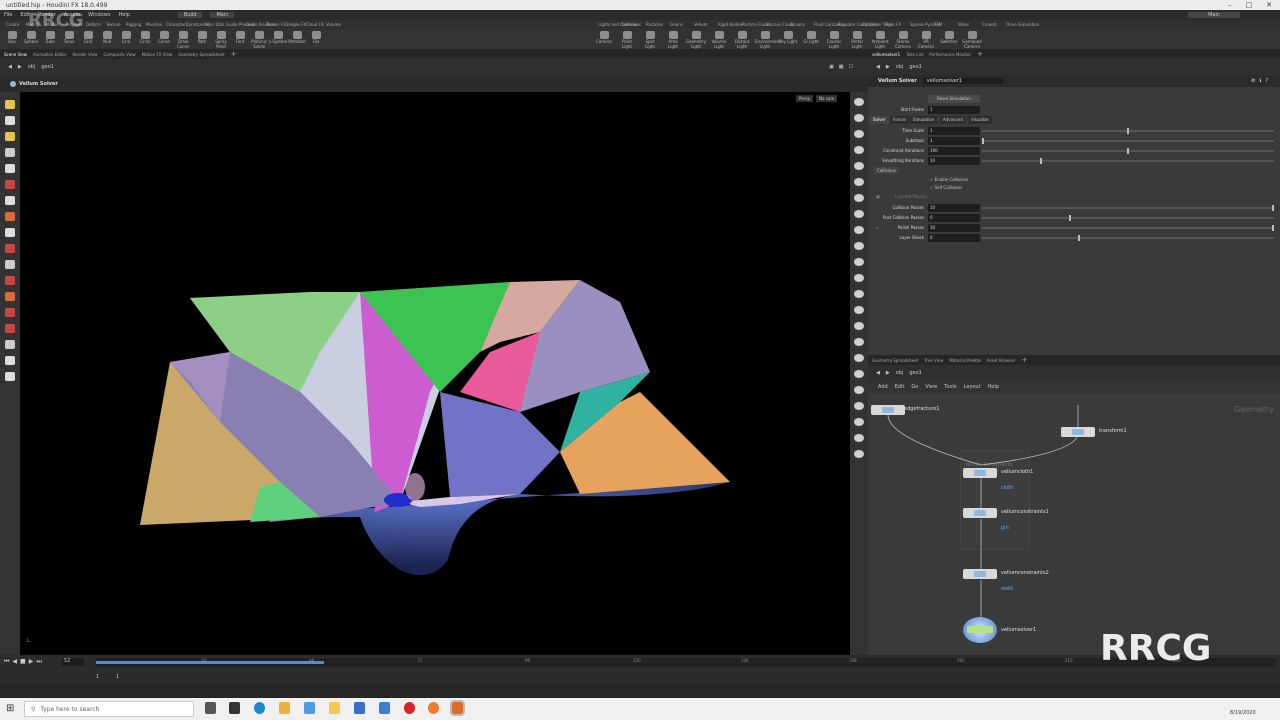 This screenshot has width=1280, height=720. What do you see at coordinates (980, 473) in the screenshot?
I see `node-vellumcloth1` at bounding box center [980, 473].